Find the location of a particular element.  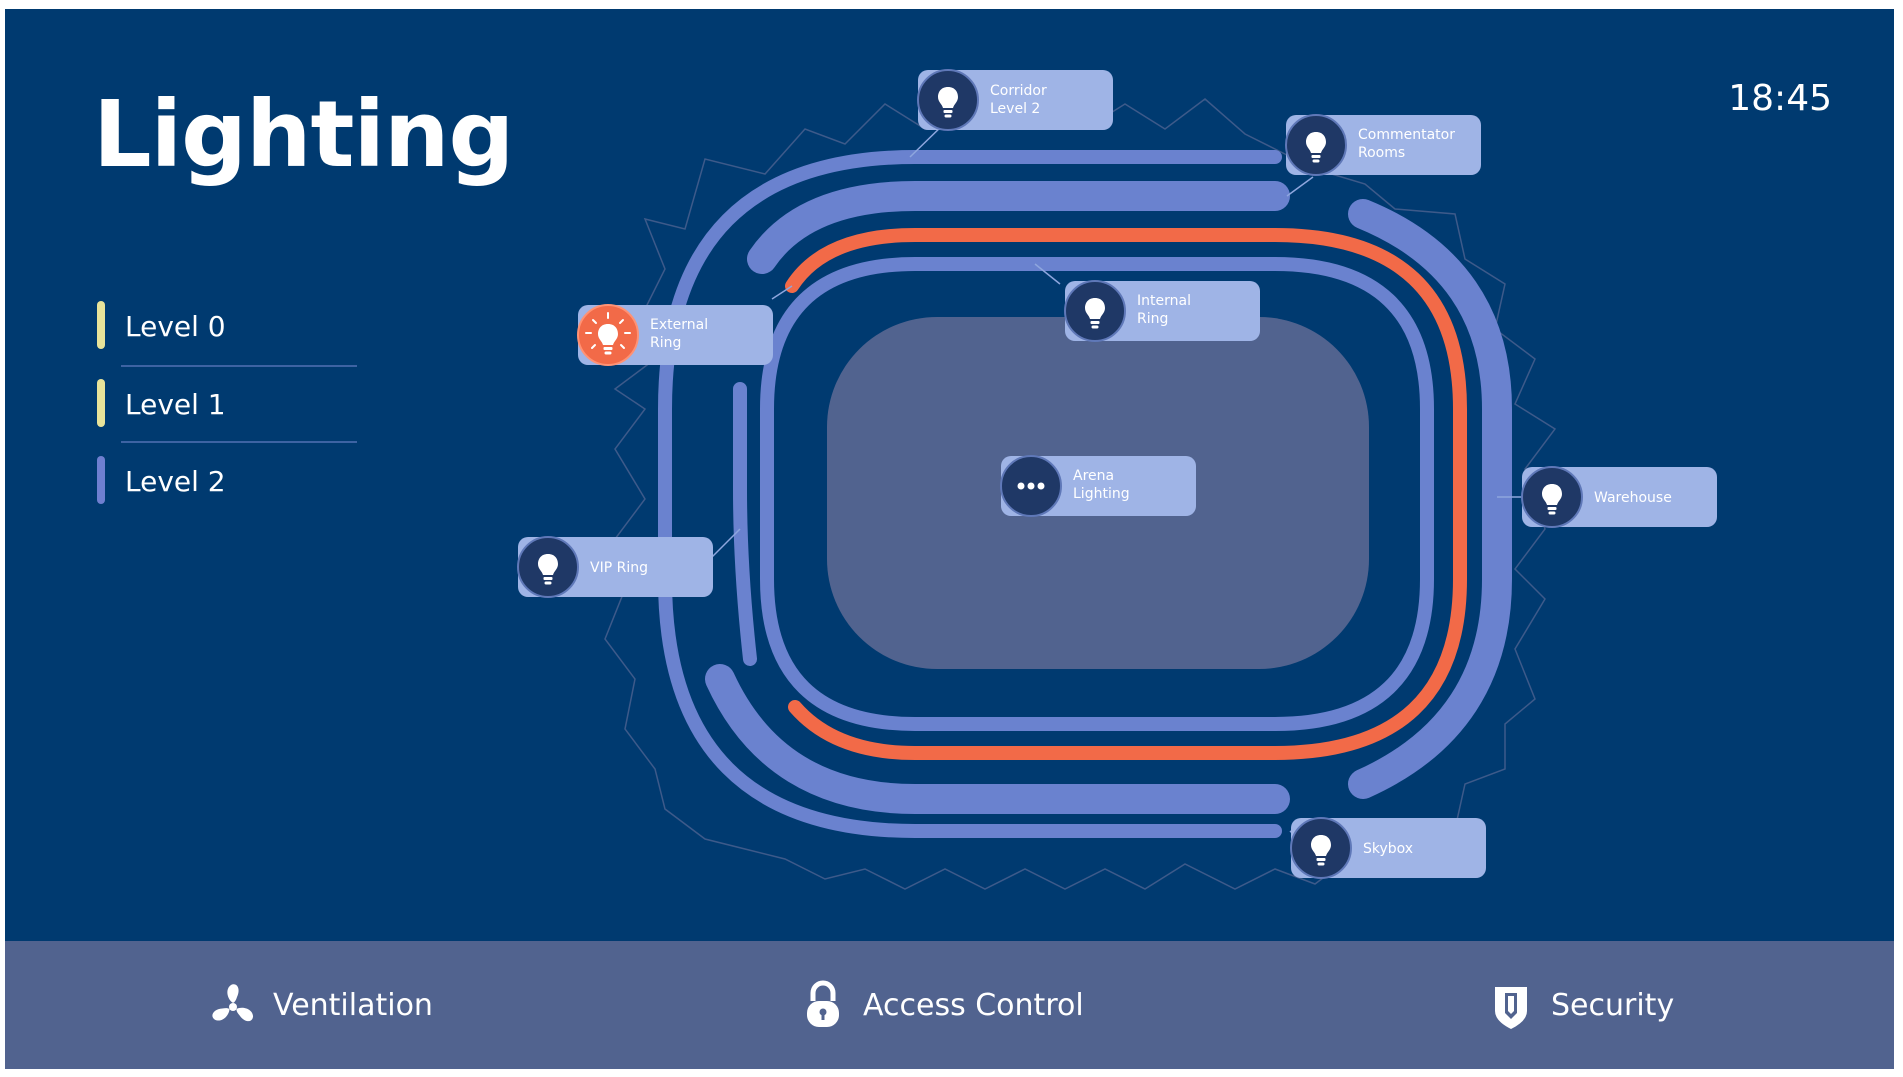

zone-label: Warehouse is located at coordinates (1633, 498).